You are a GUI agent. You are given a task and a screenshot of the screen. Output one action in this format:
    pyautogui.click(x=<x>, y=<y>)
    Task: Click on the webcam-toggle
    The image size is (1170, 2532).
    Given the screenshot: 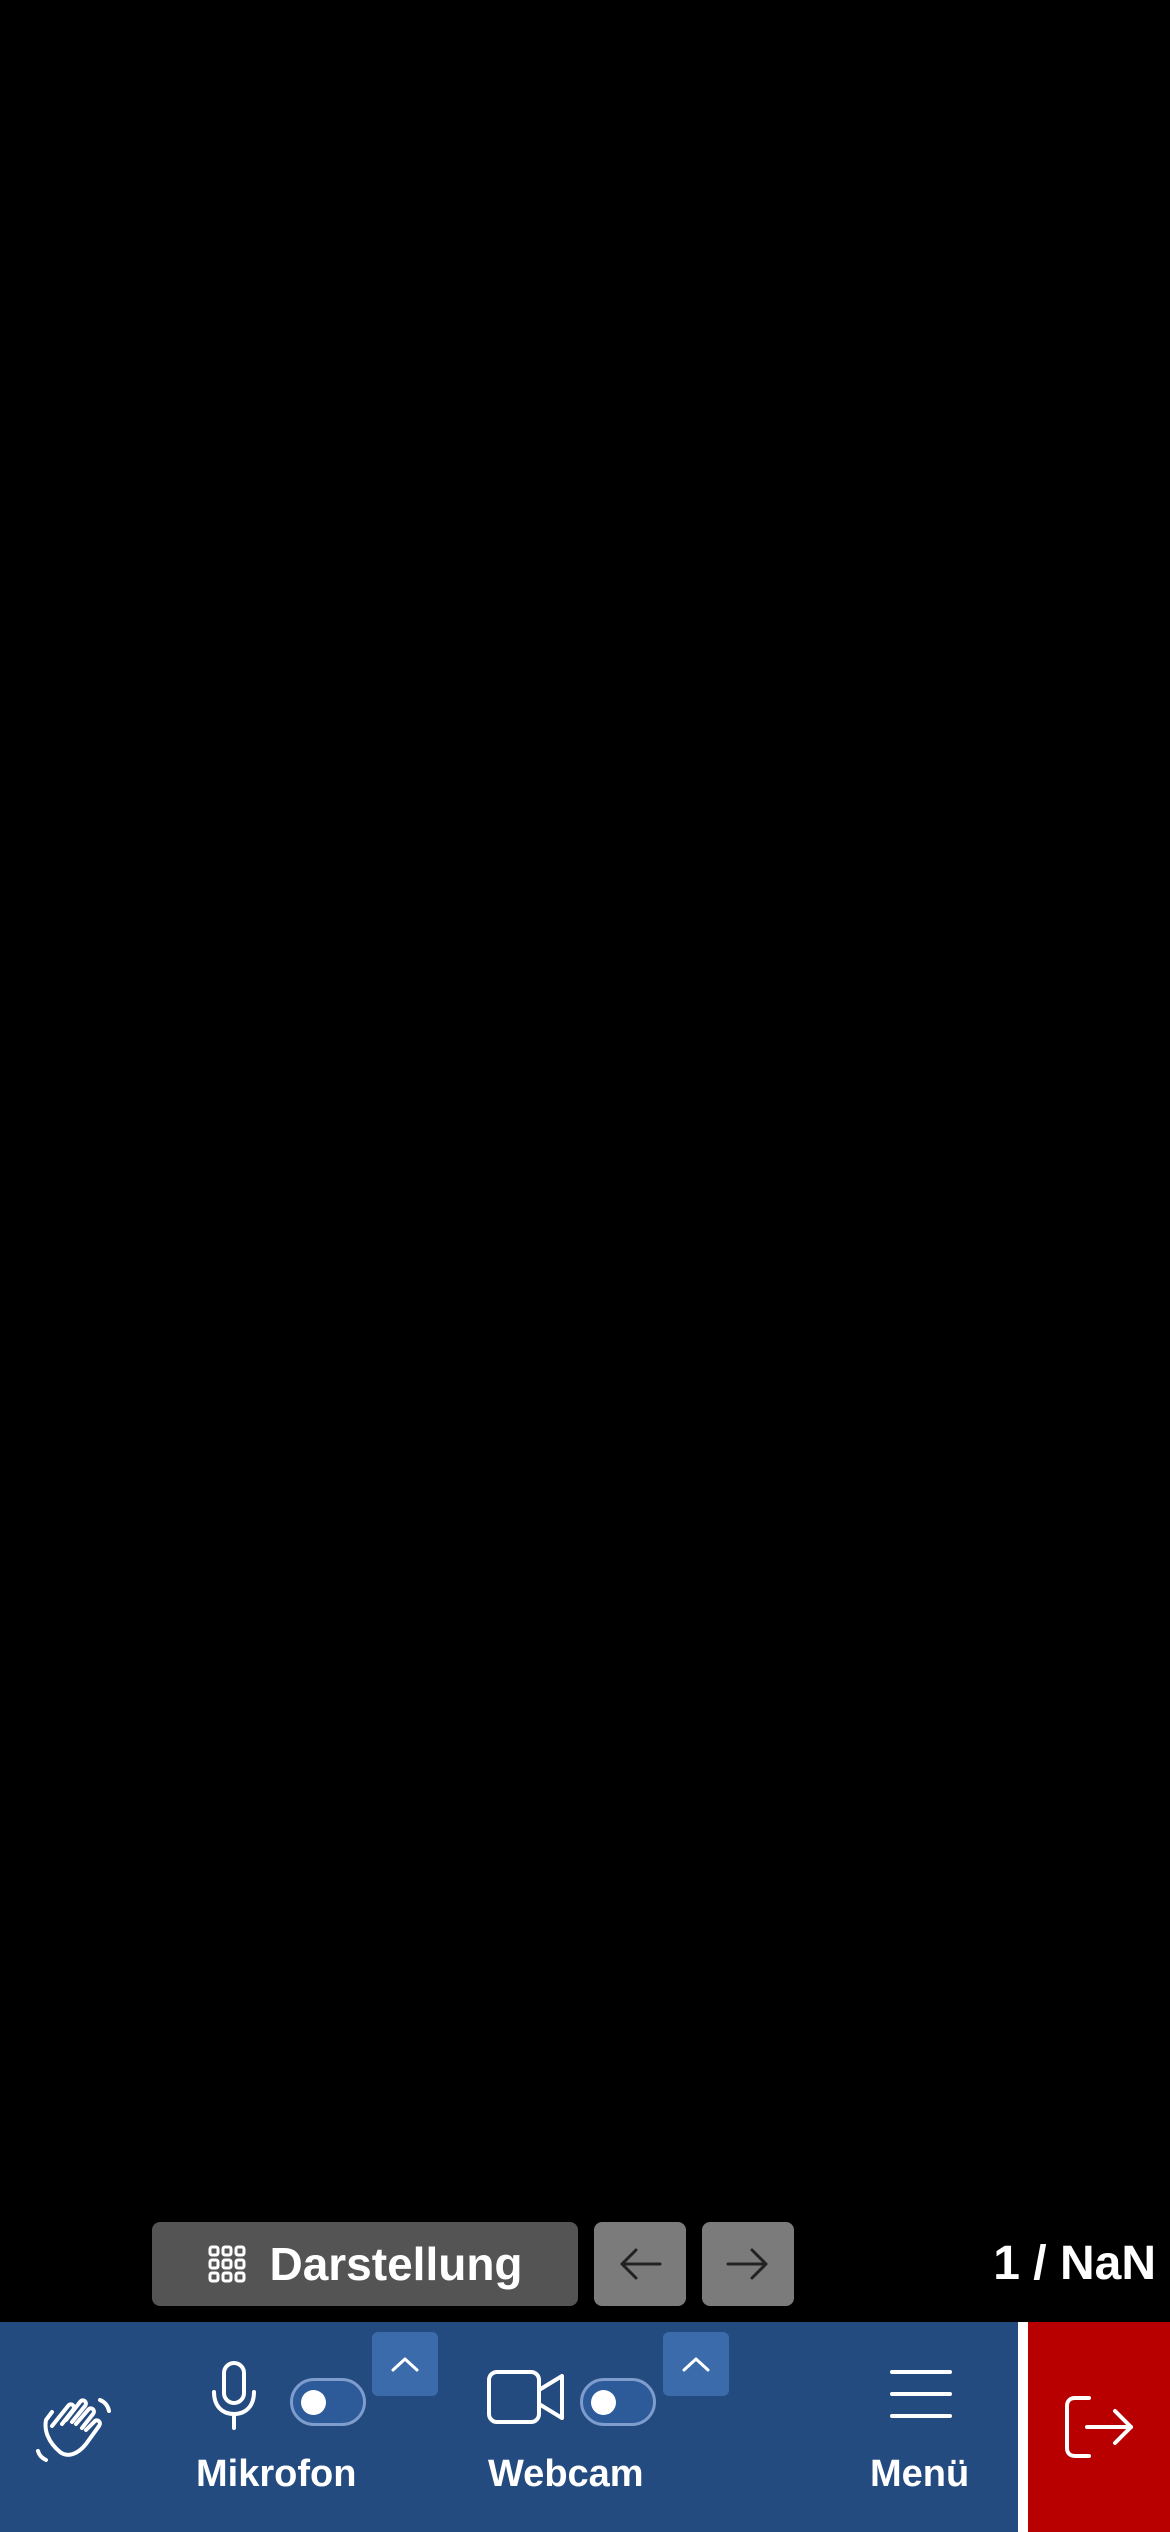 What is the action you would take?
    pyautogui.click(x=618, y=2402)
    